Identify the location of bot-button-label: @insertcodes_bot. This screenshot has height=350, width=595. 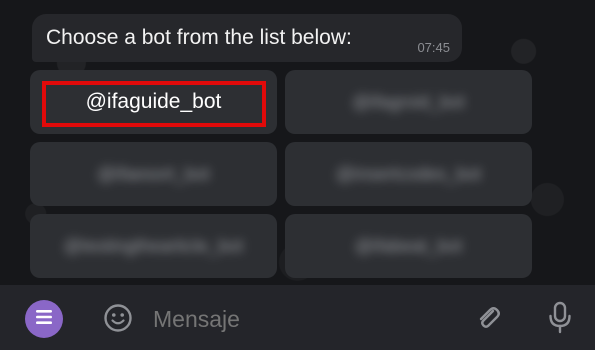
(408, 173).